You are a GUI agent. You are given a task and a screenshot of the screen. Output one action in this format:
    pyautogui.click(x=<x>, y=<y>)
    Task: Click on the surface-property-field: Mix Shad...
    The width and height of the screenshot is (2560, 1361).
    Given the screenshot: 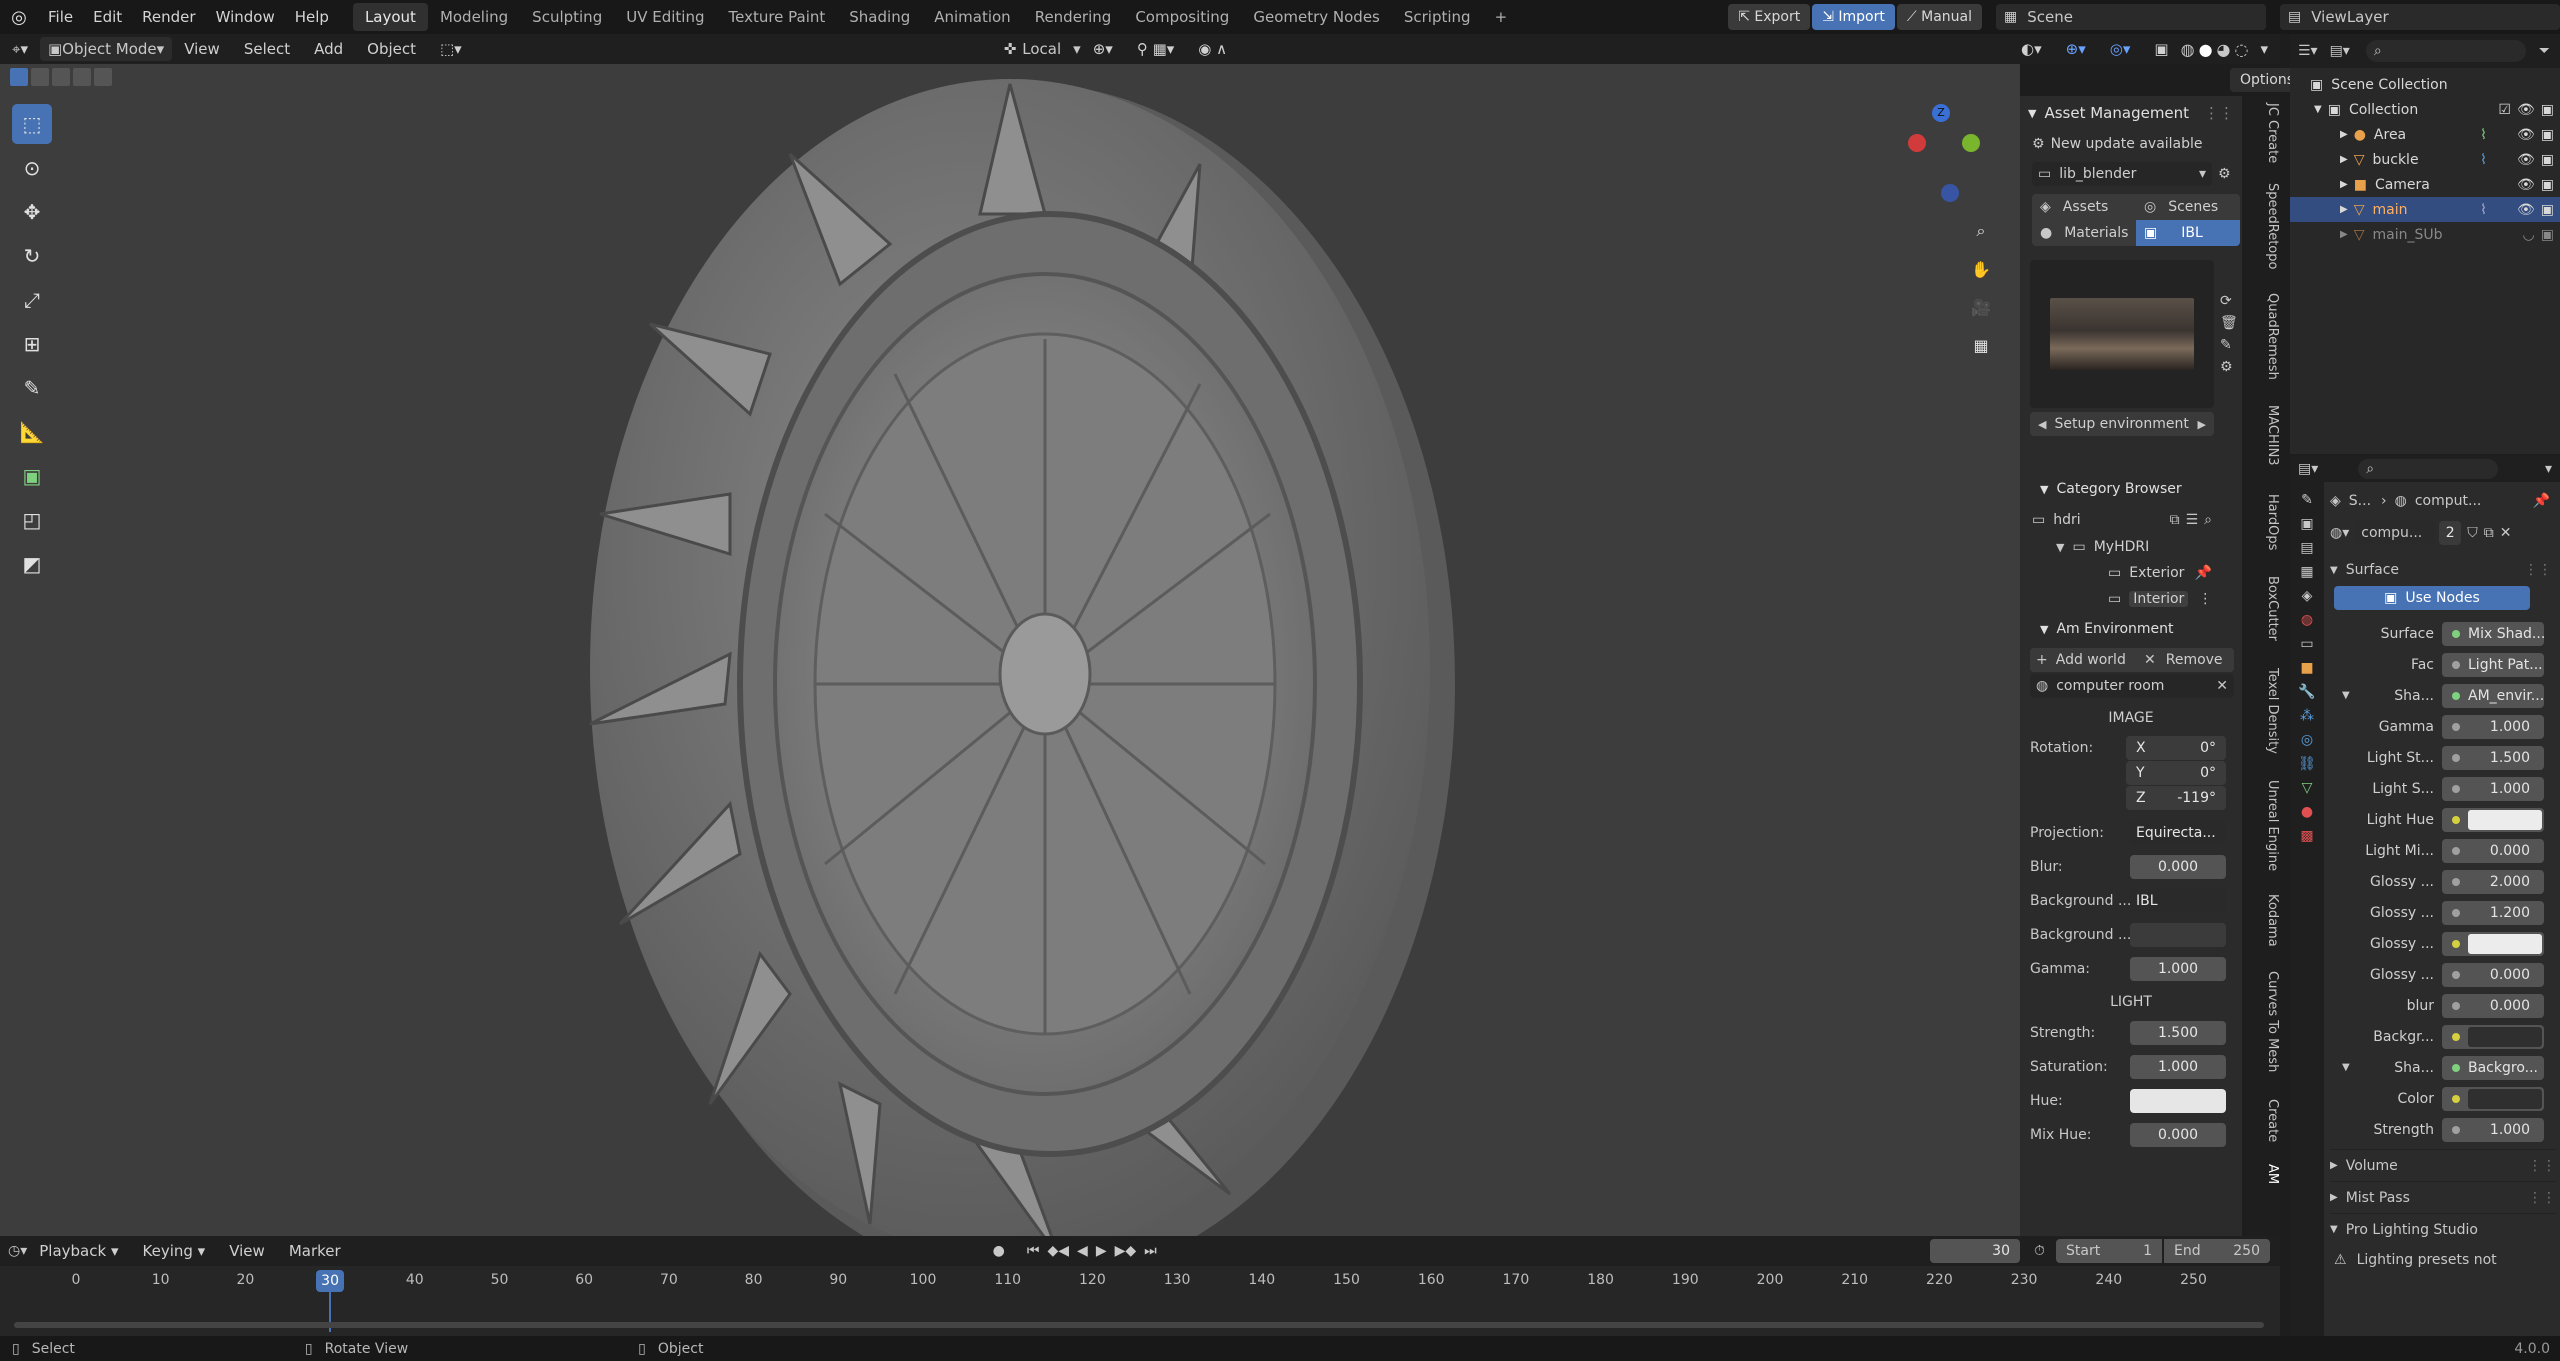 What is the action you would take?
    pyautogui.click(x=2493, y=633)
    